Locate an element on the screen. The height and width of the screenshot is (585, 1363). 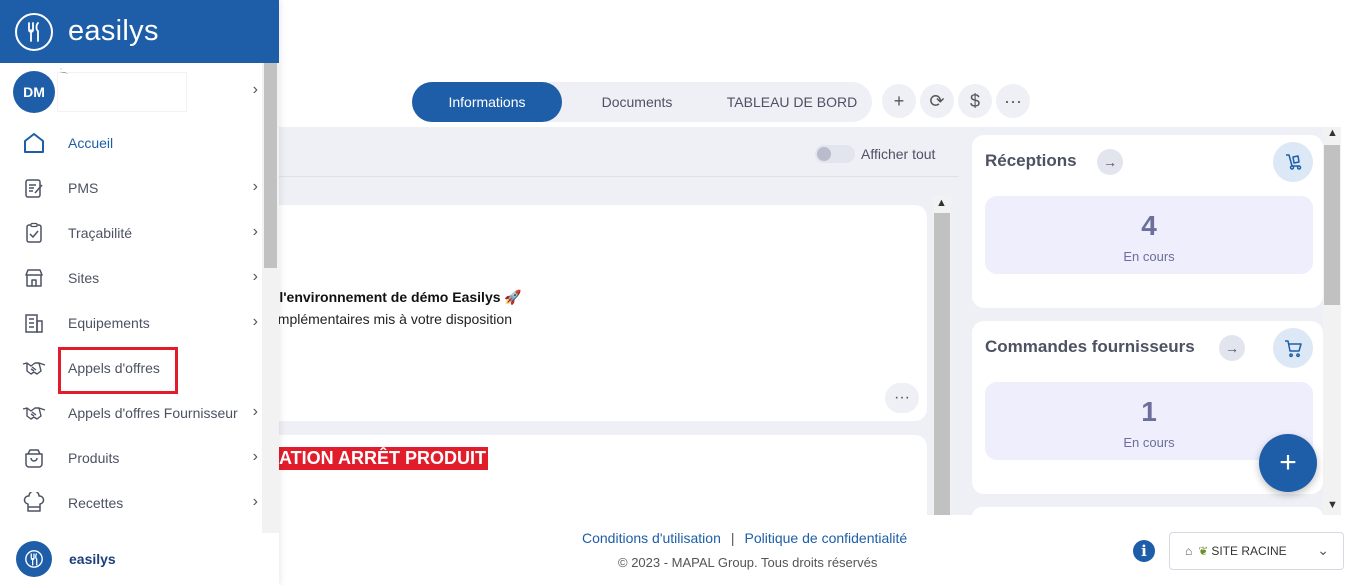
user-profile: DM ˸–. › is located at coordinates (131, 91).